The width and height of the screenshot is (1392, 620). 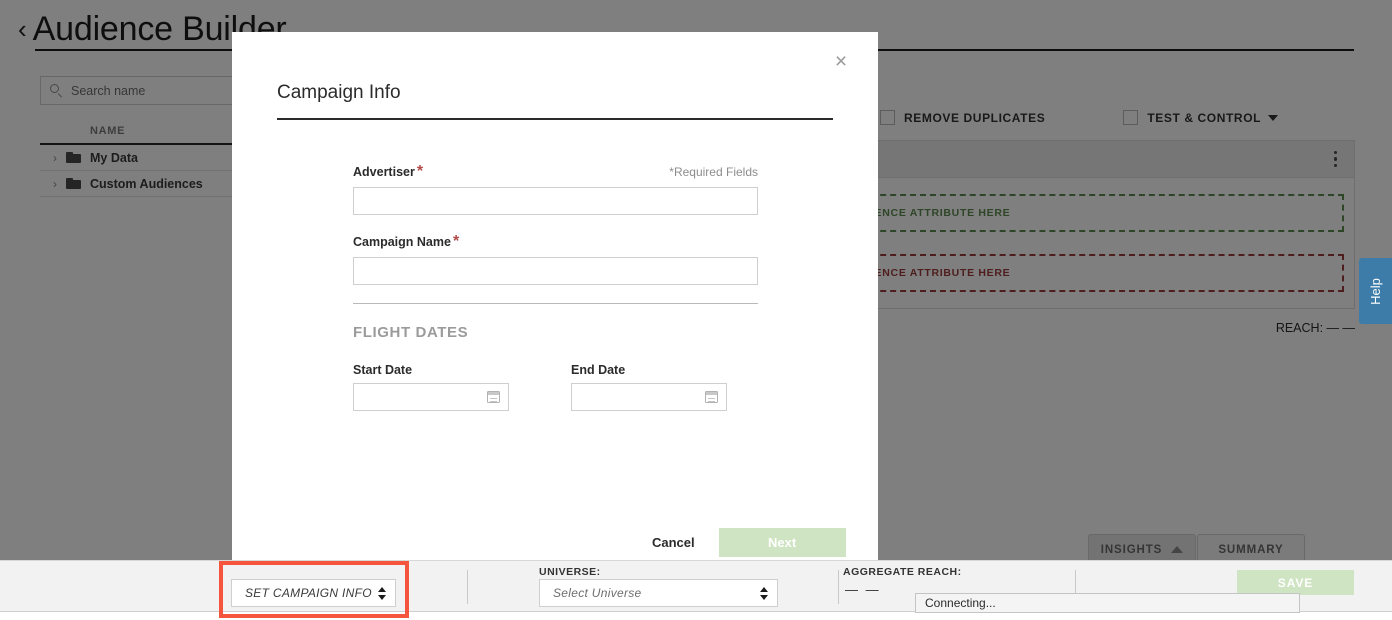 What do you see at coordinates (555, 172) in the screenshot?
I see `advertiser-label-row: Advertiser * *Required Fields` at bounding box center [555, 172].